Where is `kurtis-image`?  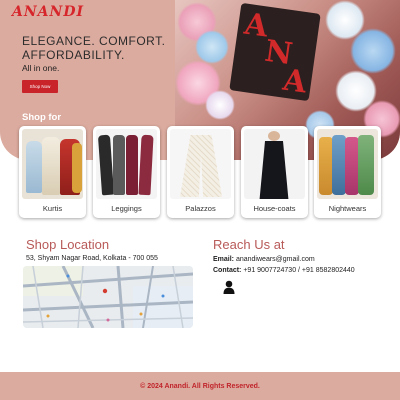
kurtis-image is located at coordinates (52, 164).